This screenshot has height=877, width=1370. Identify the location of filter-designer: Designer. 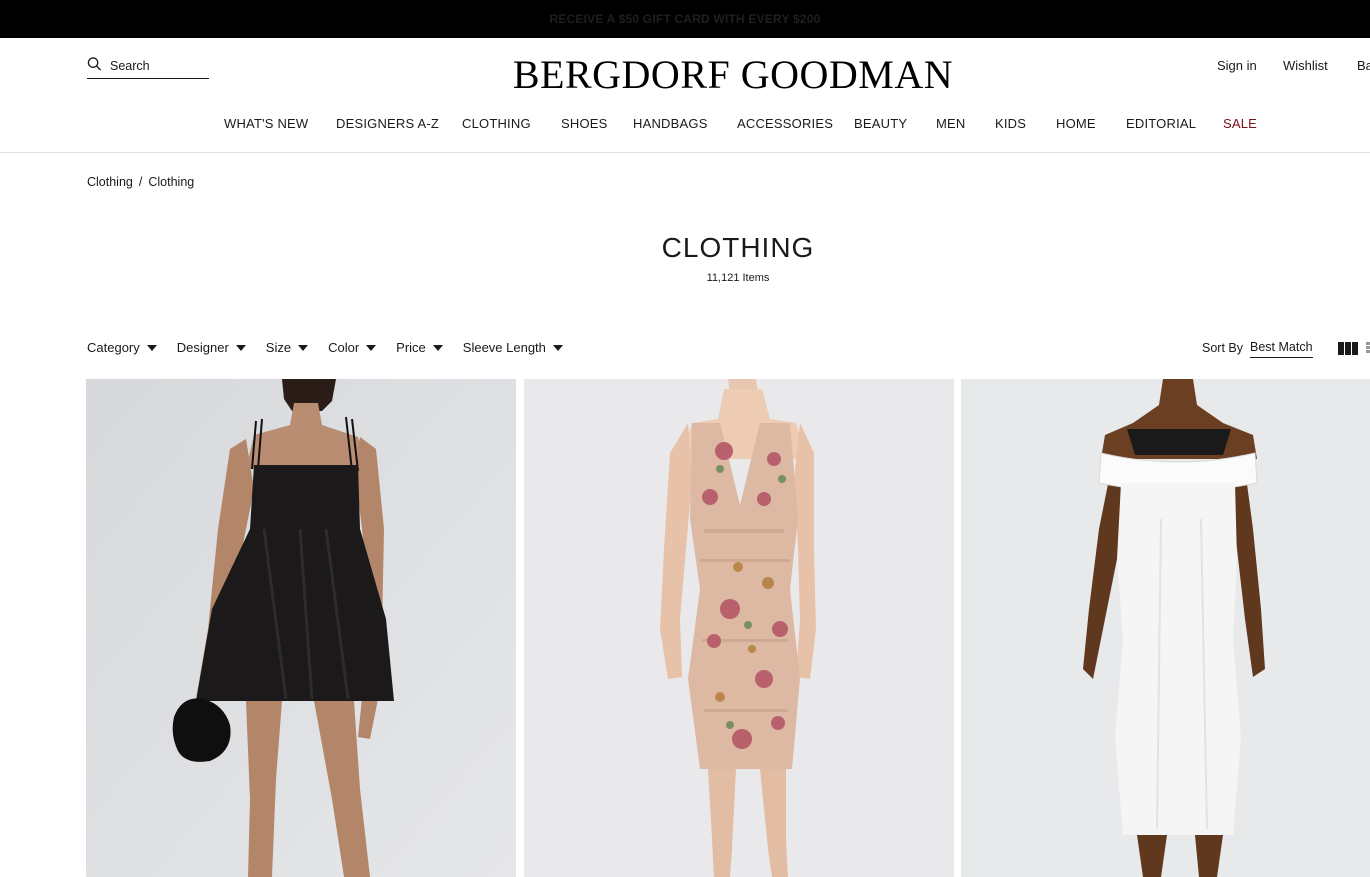
(211, 347).